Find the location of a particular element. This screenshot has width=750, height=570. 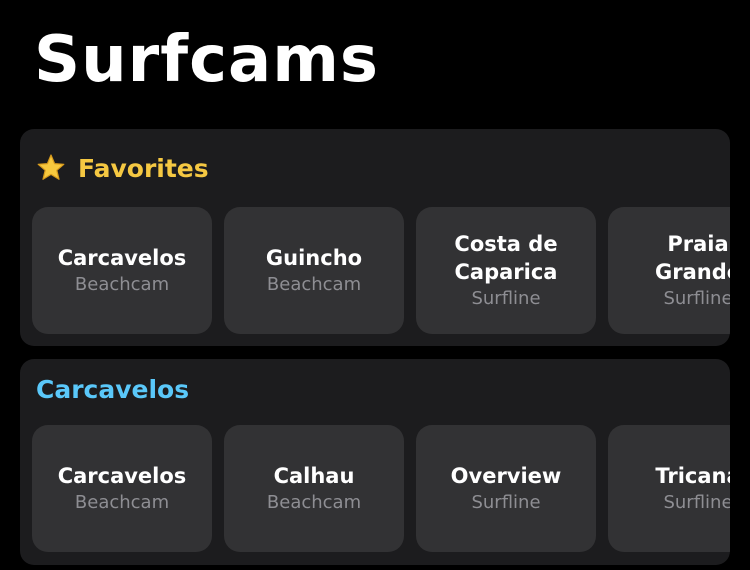

group-header: Carcavelos is located at coordinates (112, 389).